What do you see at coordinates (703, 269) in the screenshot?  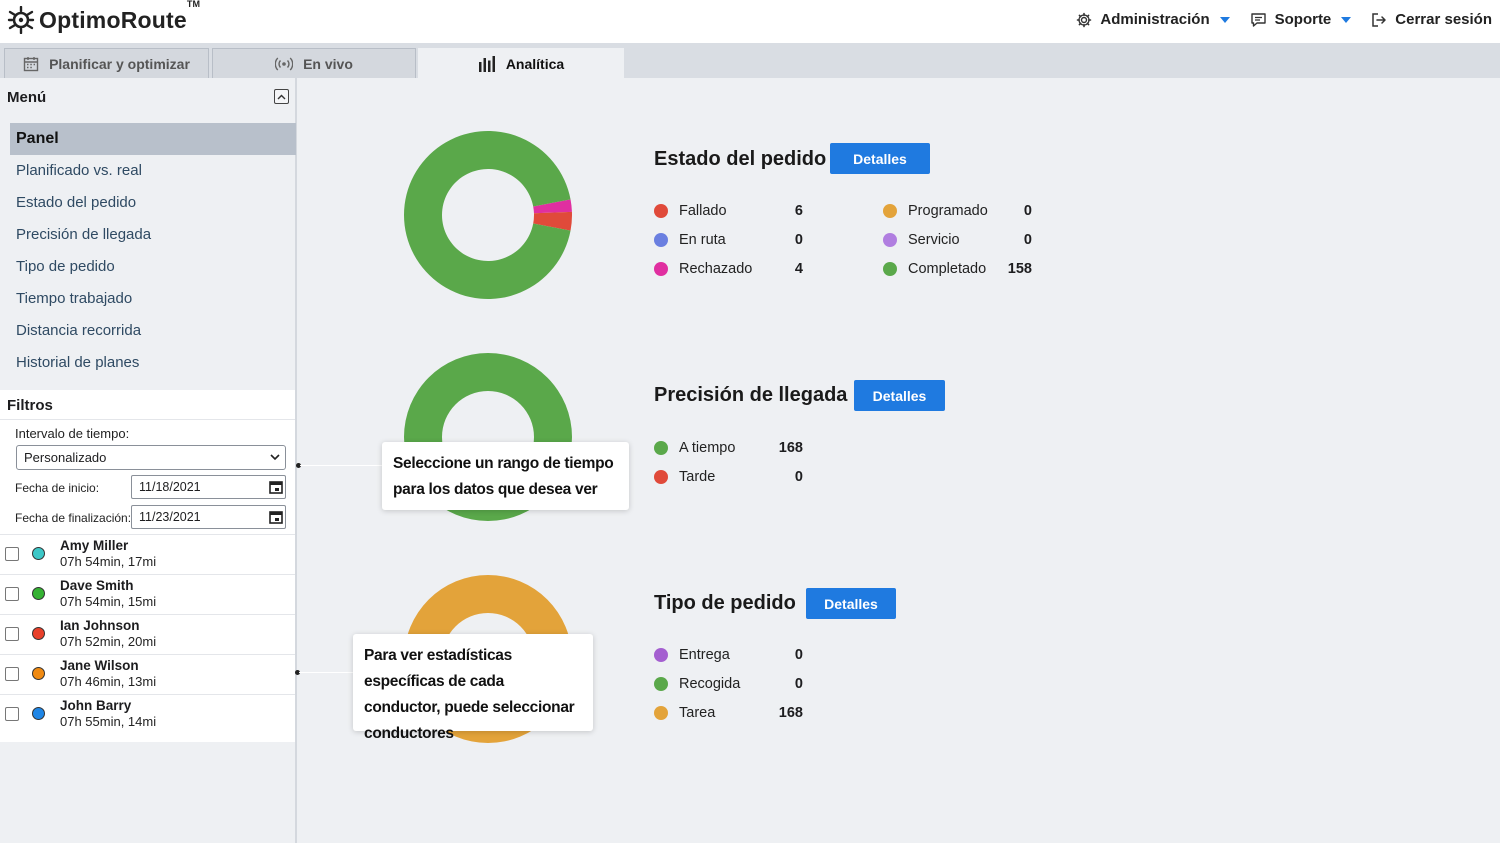 I see `legend-item-rejected: Rechazado` at bounding box center [703, 269].